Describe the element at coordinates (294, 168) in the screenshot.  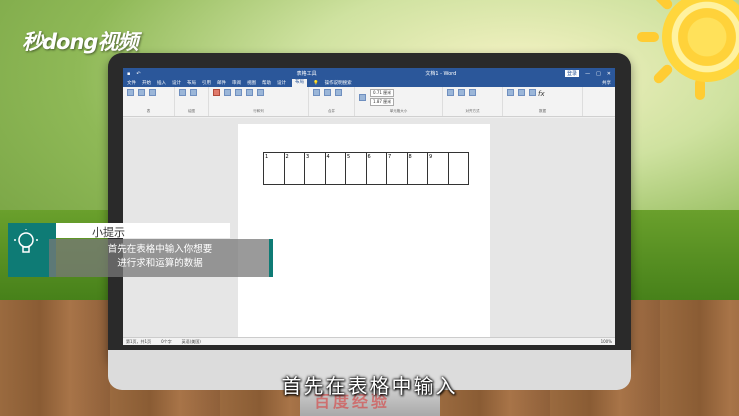
I see `table-cell: 2` at that location.